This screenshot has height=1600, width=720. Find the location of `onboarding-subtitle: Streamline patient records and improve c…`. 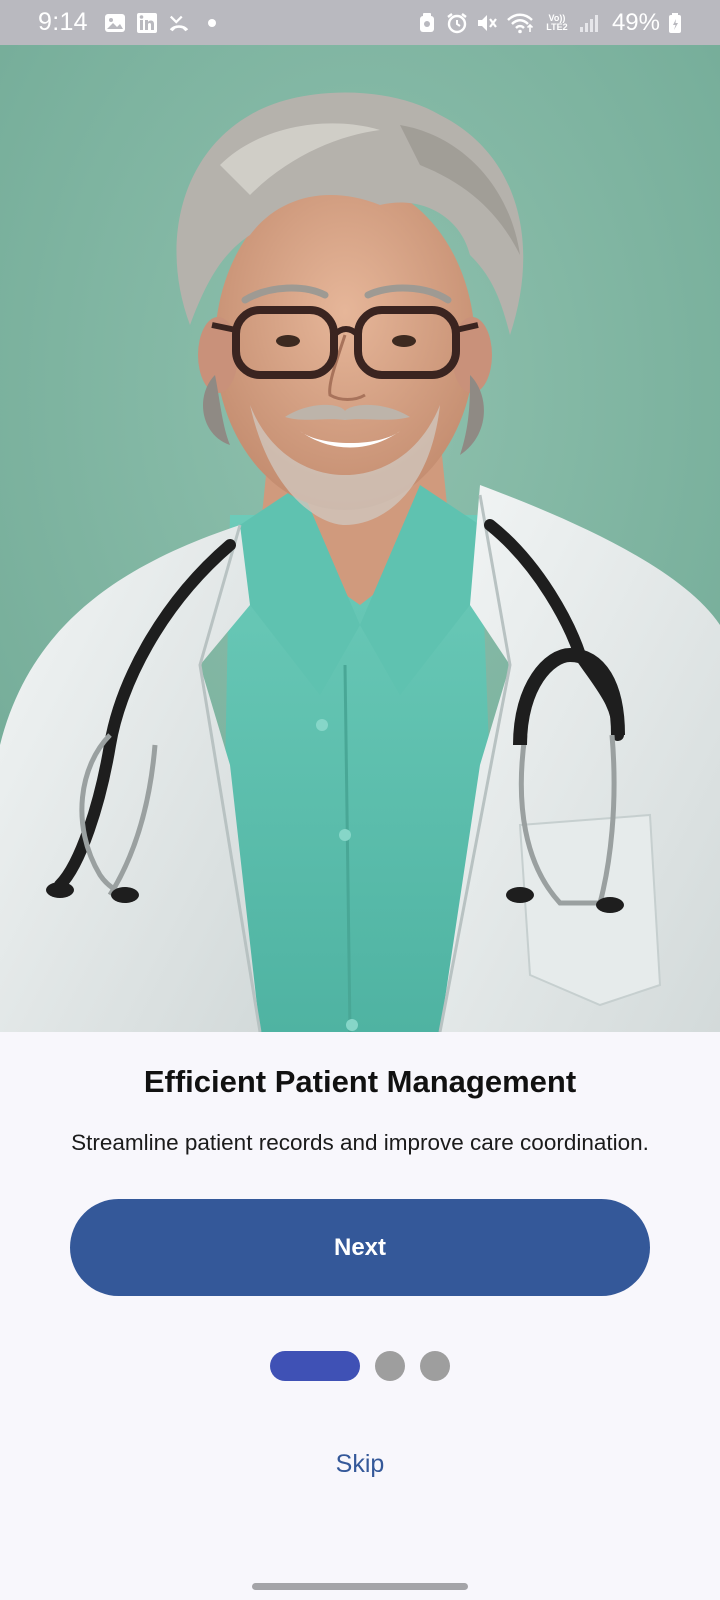

onboarding-subtitle: Streamline patient records and improve c… is located at coordinates (360, 1142).